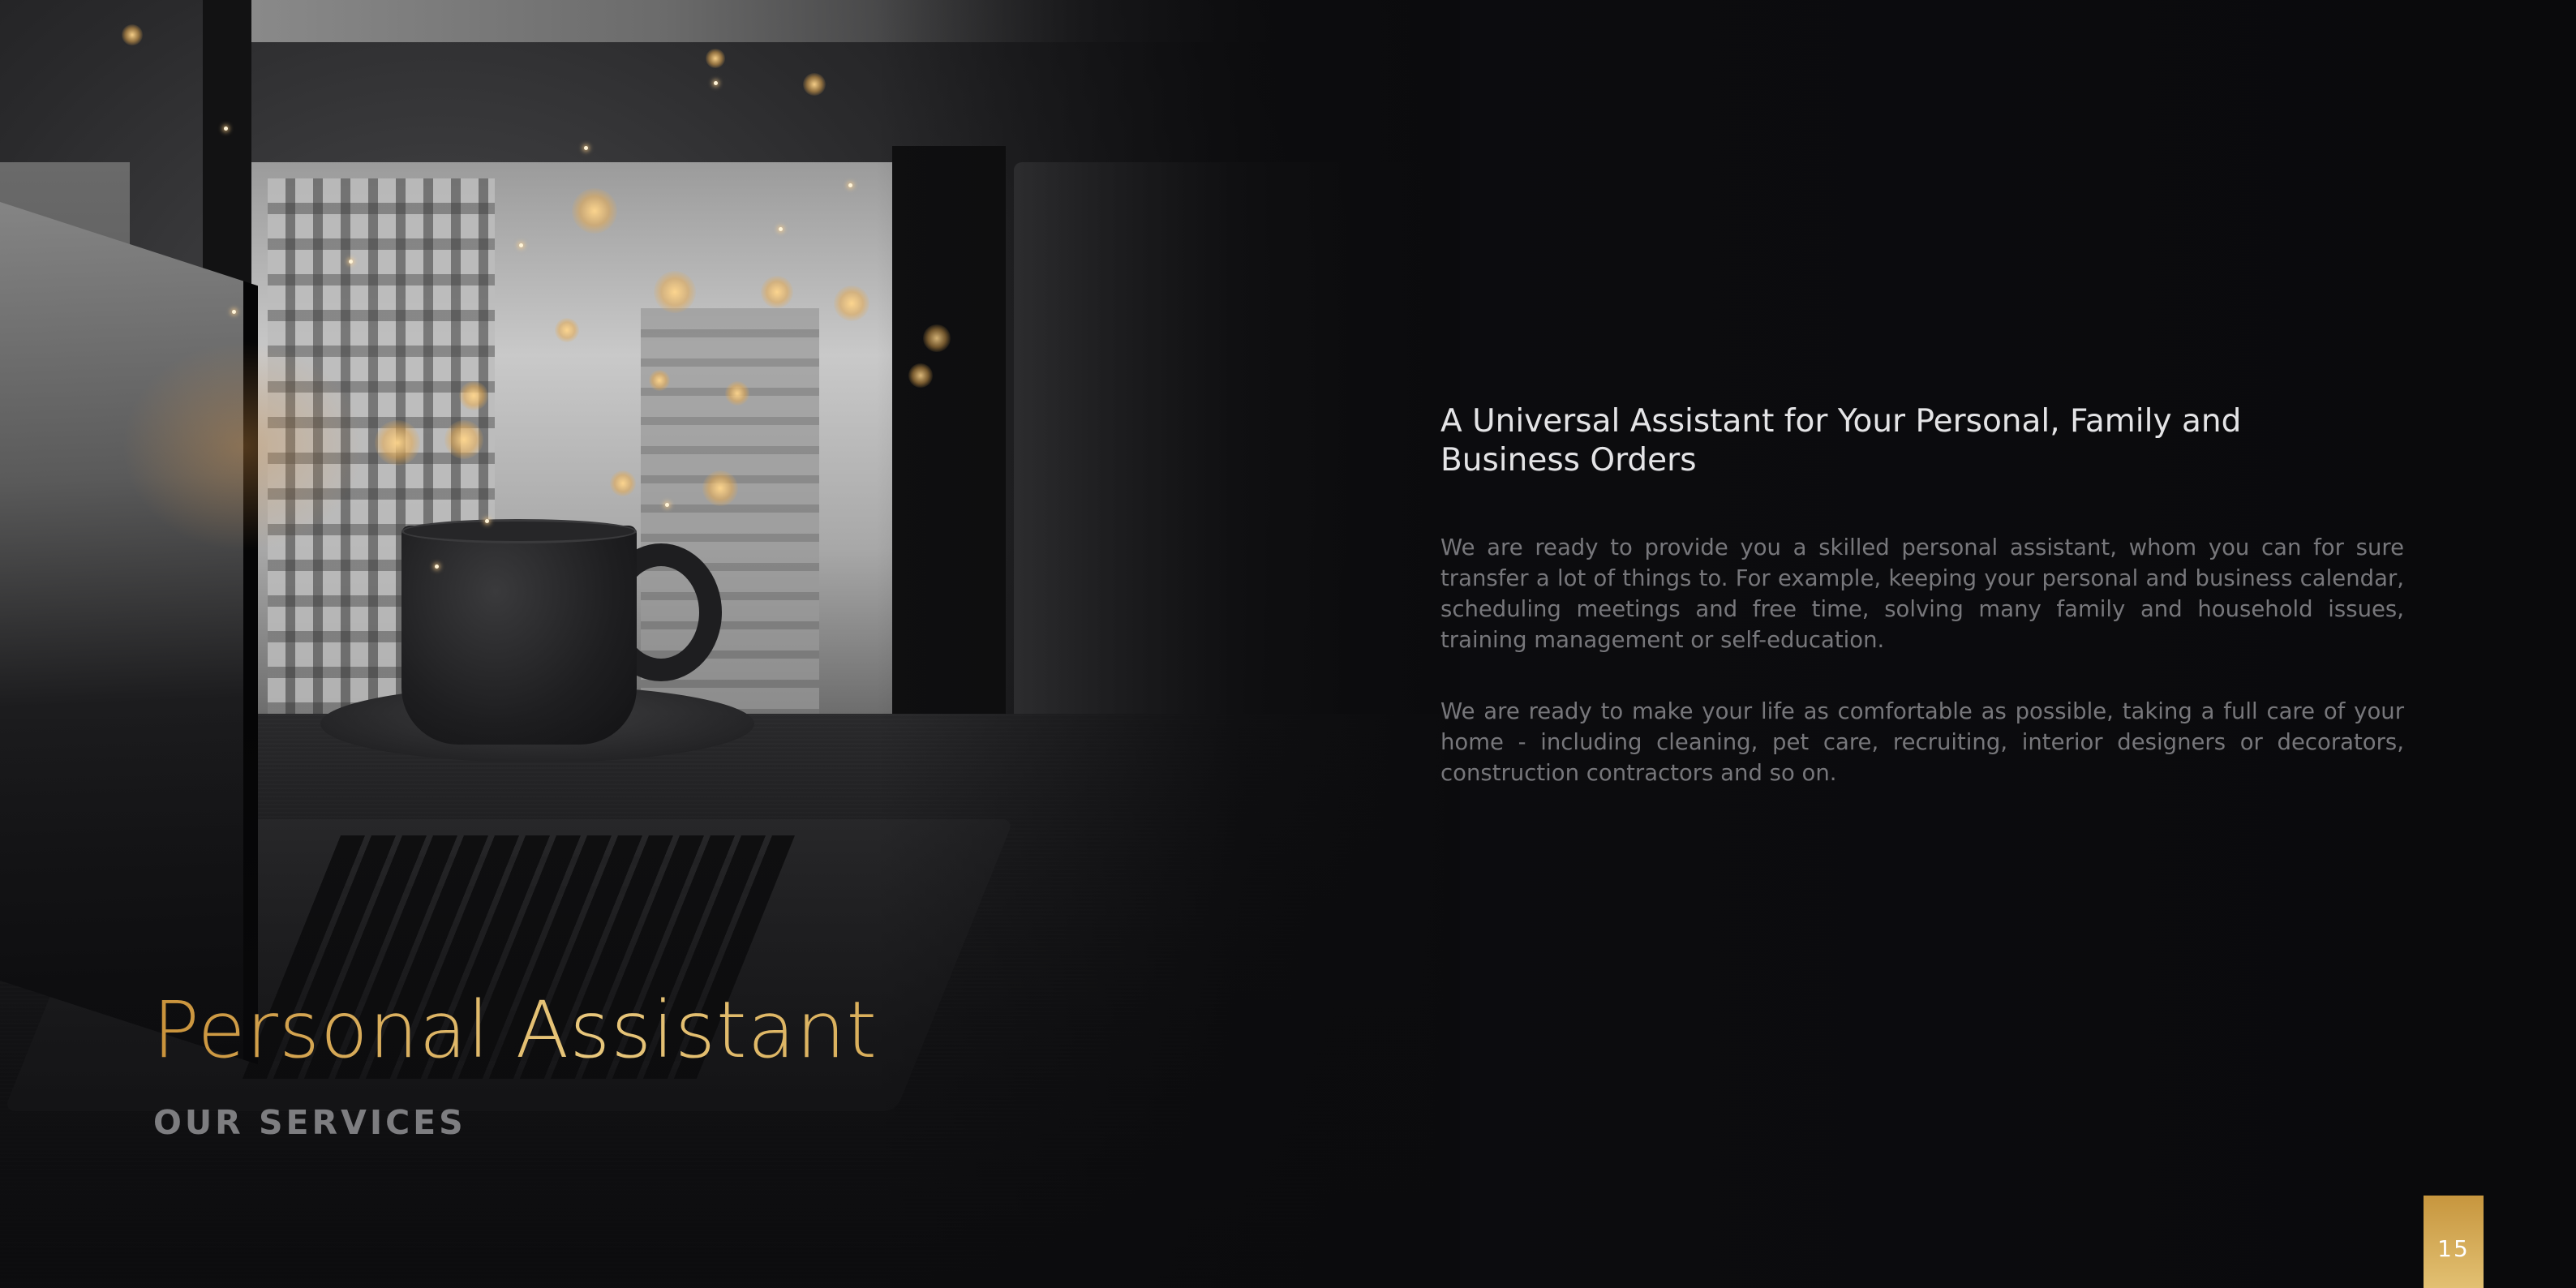 The height and width of the screenshot is (1288, 2576). I want to click on page-number: 15, so click(2453, 1248).